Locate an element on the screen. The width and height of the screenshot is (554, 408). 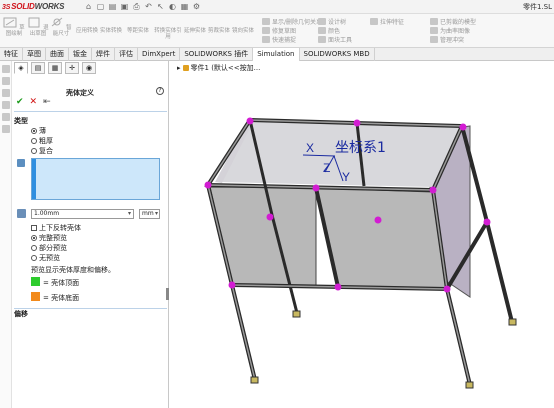
radio-partial-preview: 部分预览 is located at coordinates (49, 248).